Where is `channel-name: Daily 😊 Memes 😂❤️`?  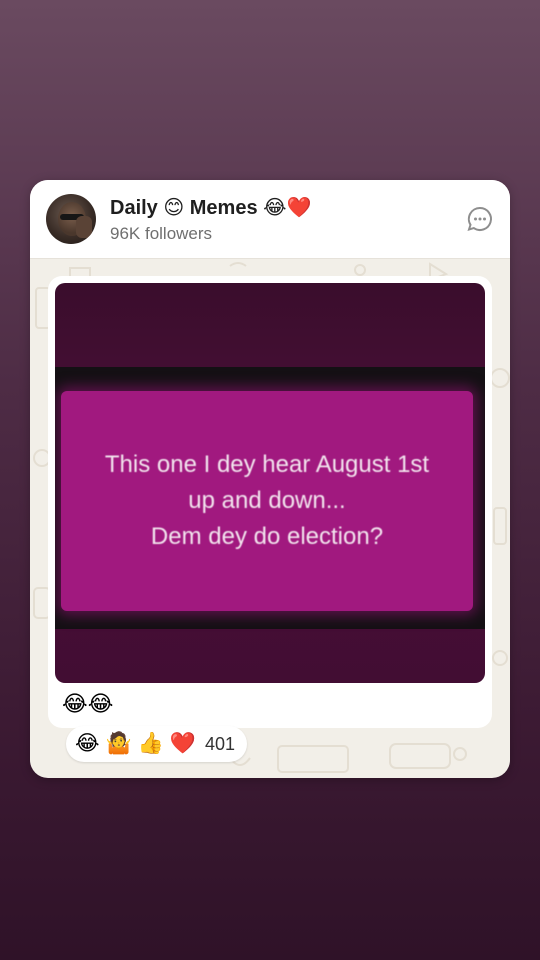
channel-name: Daily 😊 Memes 😂❤️ is located at coordinates (210, 208).